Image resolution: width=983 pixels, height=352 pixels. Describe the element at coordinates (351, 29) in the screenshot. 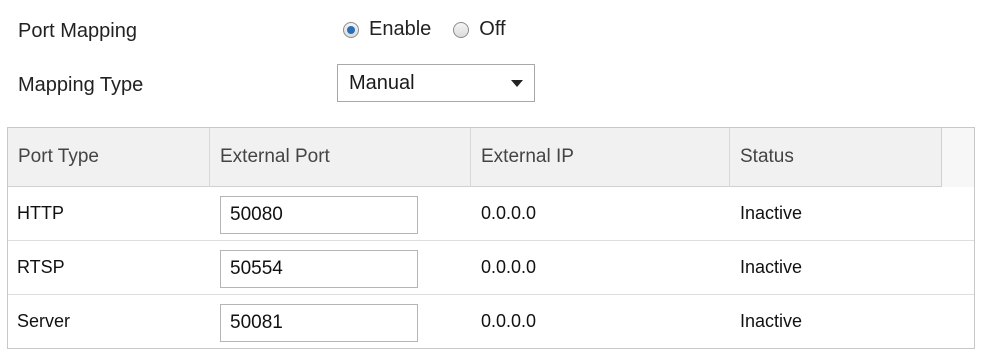

I see `enable-radio-button` at that location.